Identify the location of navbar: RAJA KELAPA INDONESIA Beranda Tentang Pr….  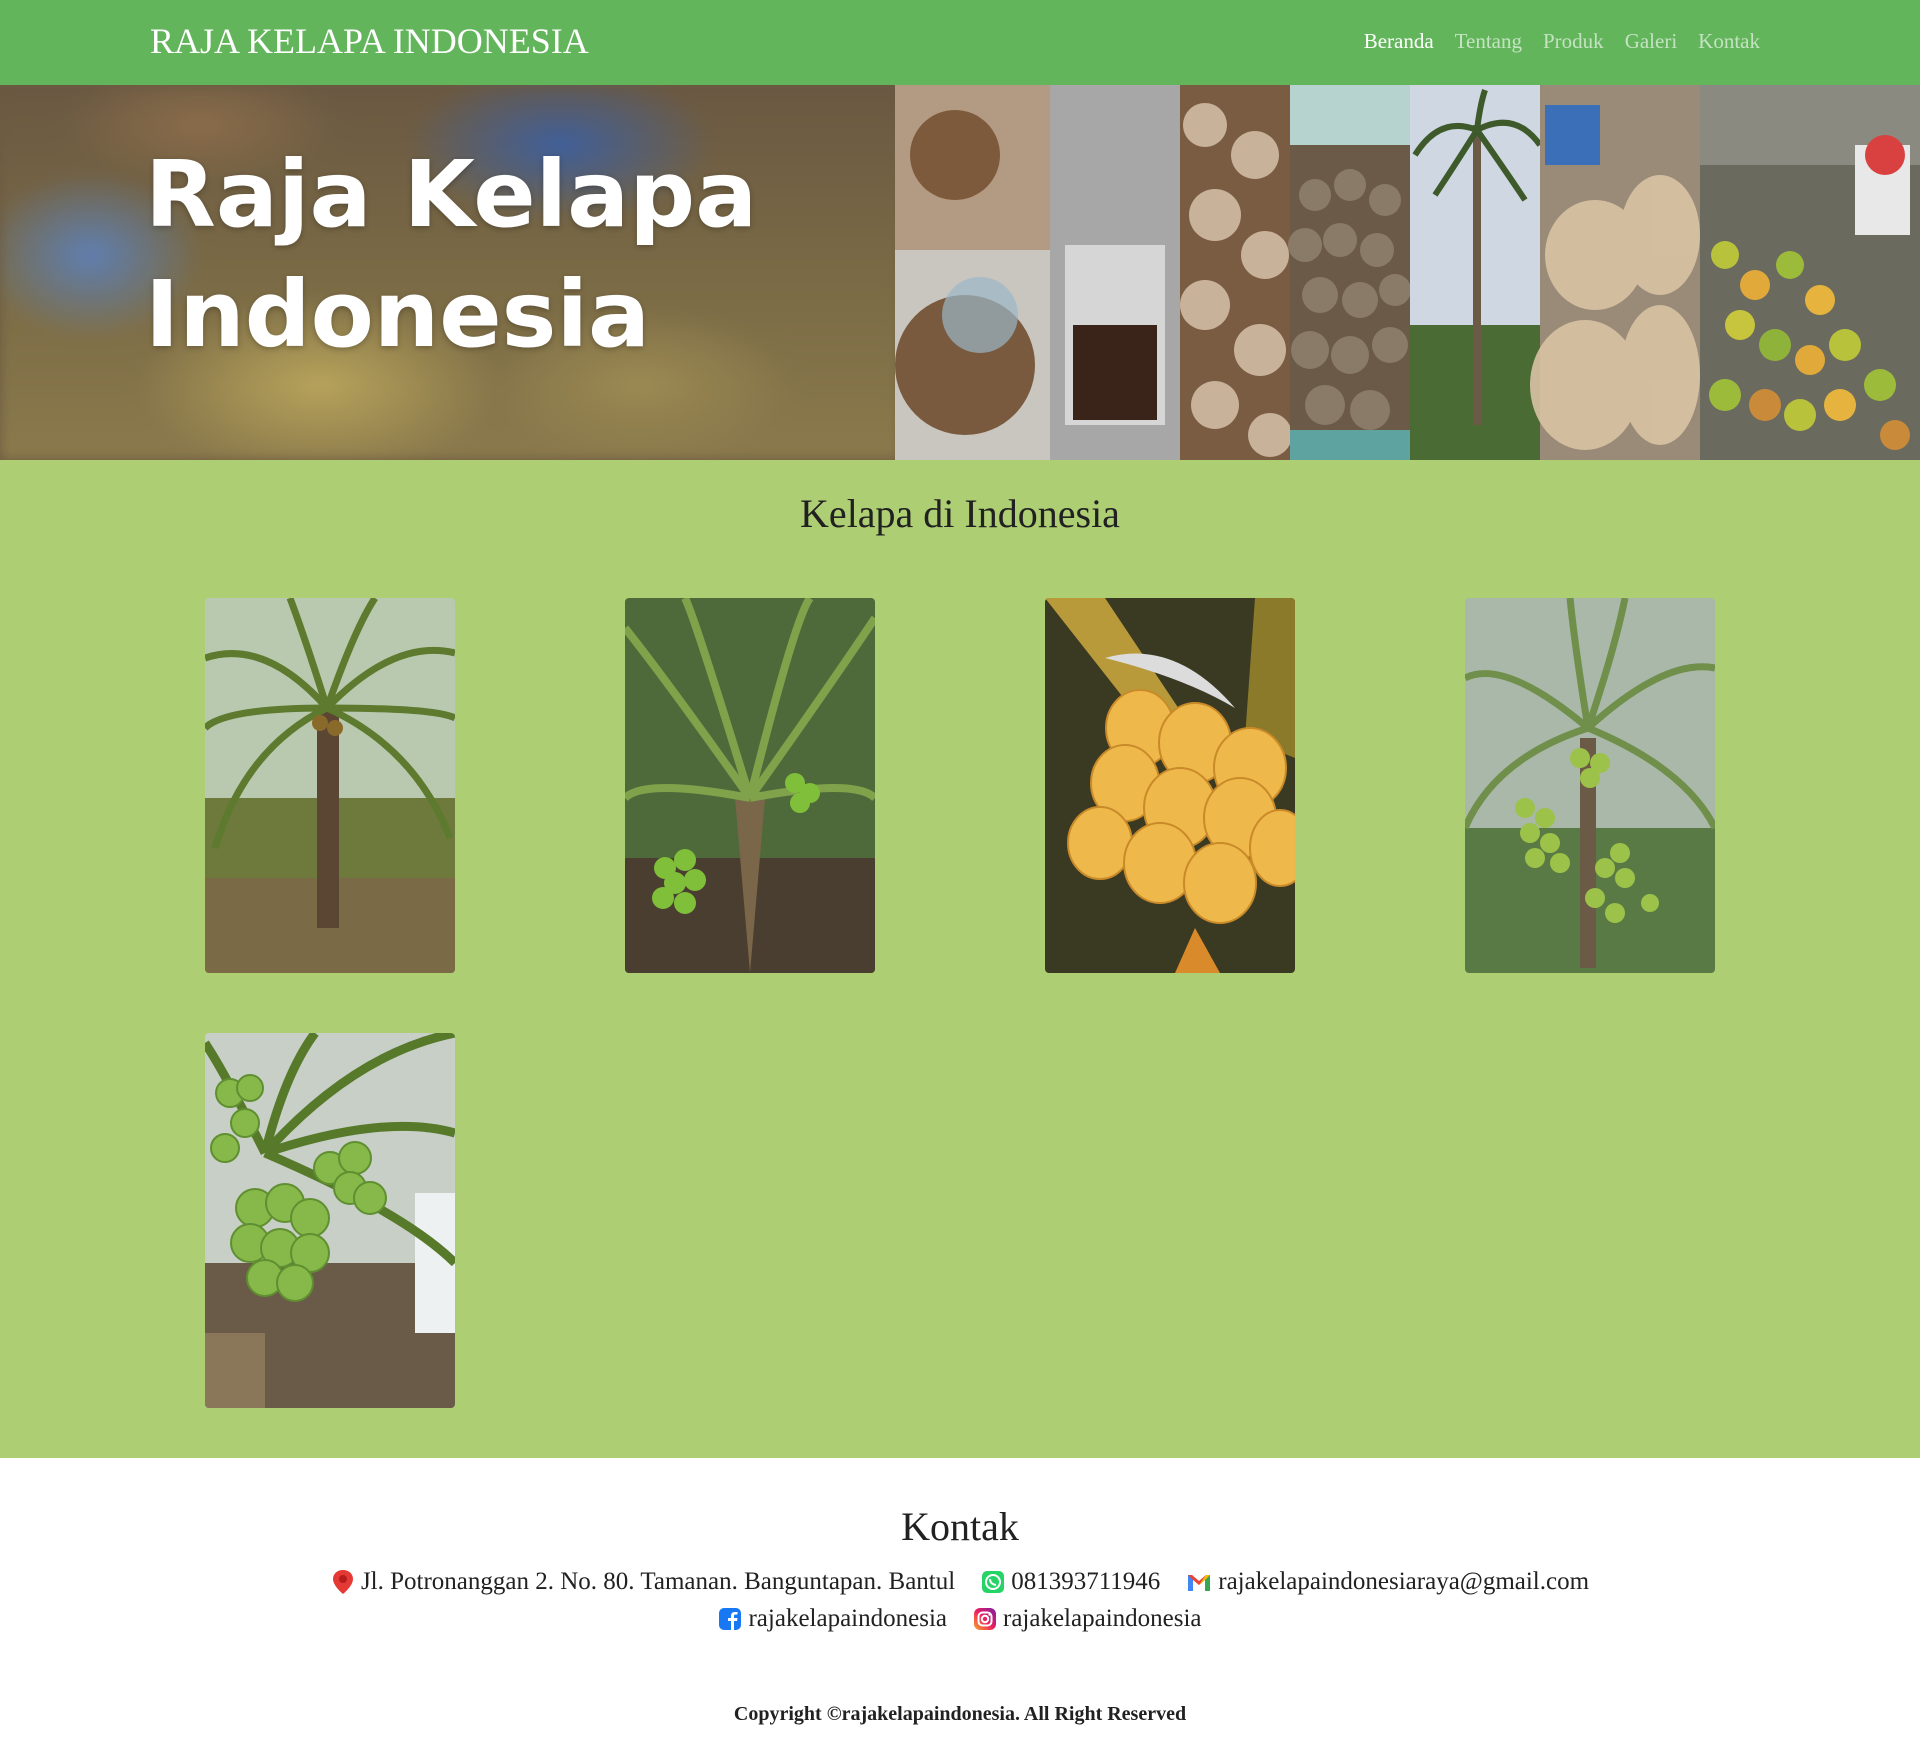
(960, 42).